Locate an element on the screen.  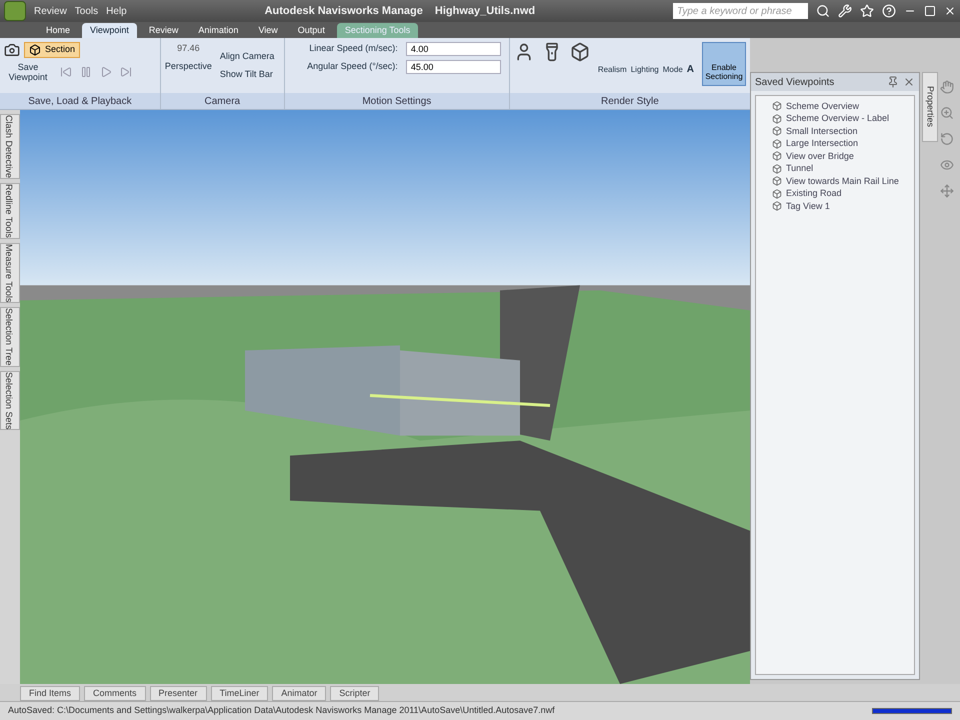
render-style-button: Mode is located at coordinates (672, 69).